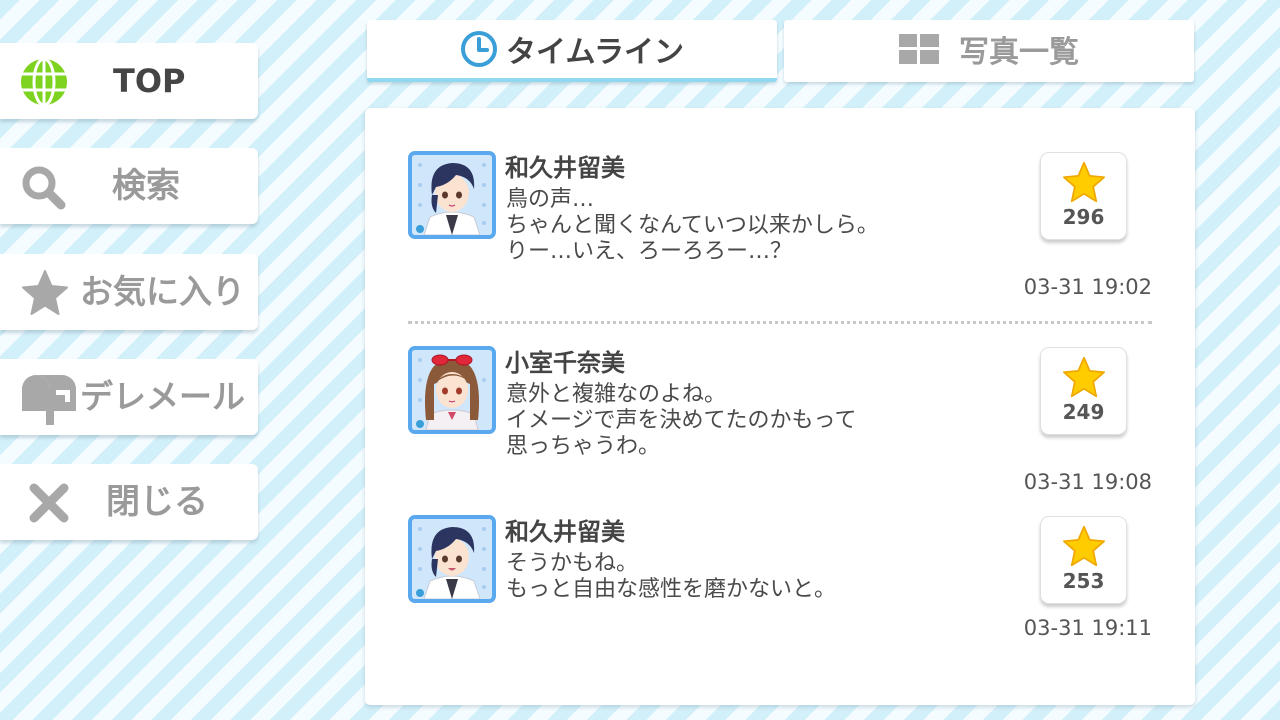 The image size is (1280, 720). I want to click on sidebar-search-button: 検索, so click(129, 186).